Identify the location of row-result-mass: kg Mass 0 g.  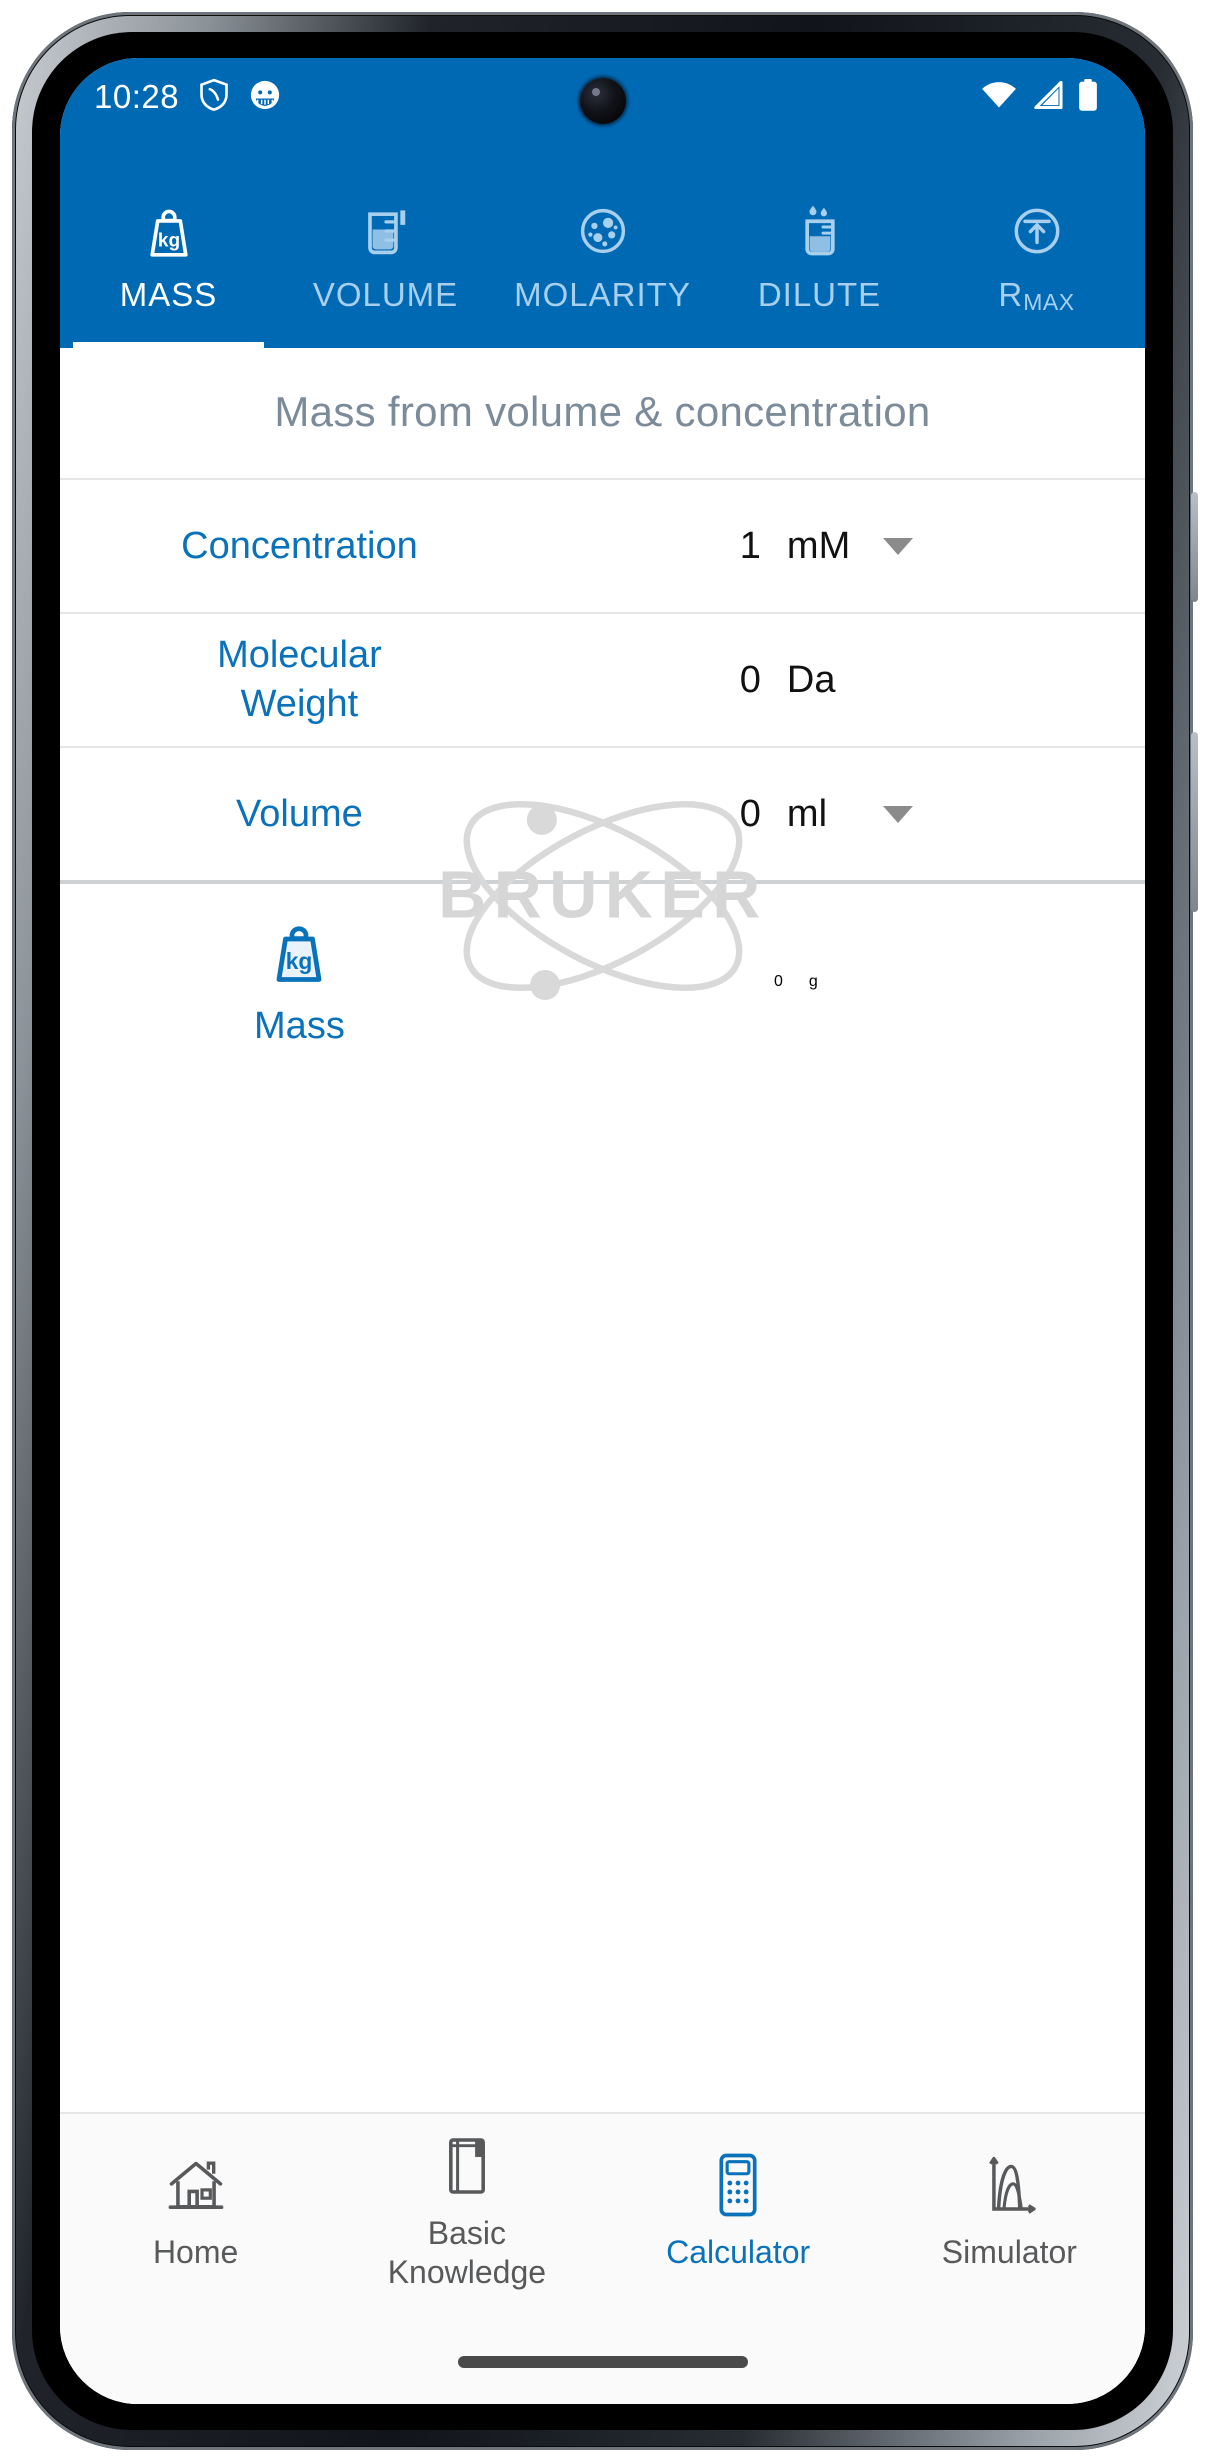
(602, 980).